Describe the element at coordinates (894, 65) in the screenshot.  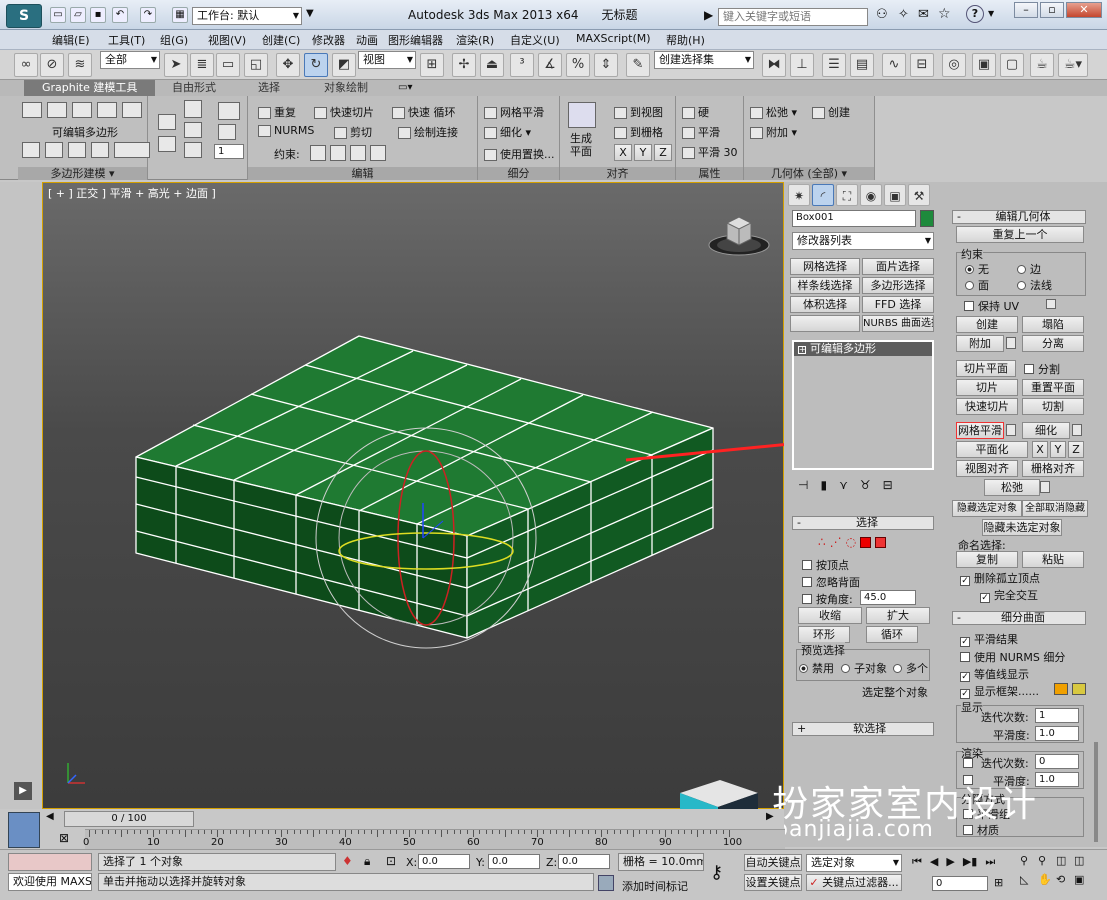
I see `curve-editor-icon: ∿` at that location.